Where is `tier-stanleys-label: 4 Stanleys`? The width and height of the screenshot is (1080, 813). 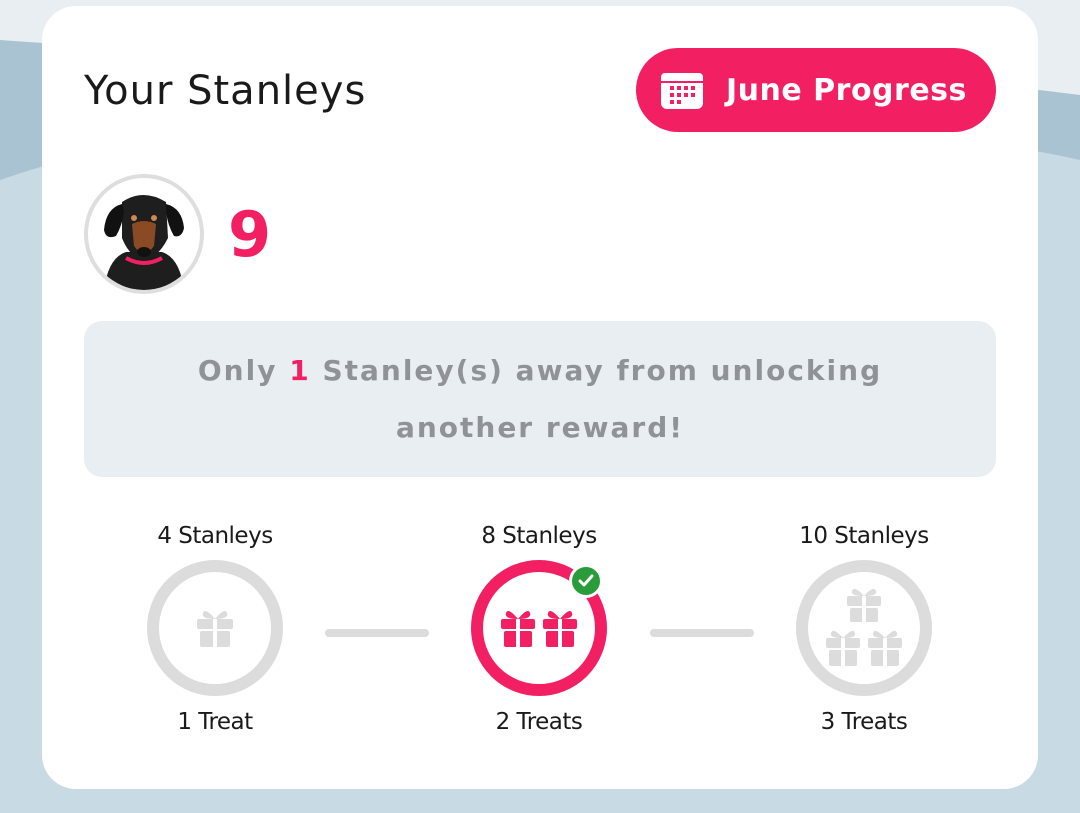 tier-stanleys-label: 4 Stanleys is located at coordinates (215, 536).